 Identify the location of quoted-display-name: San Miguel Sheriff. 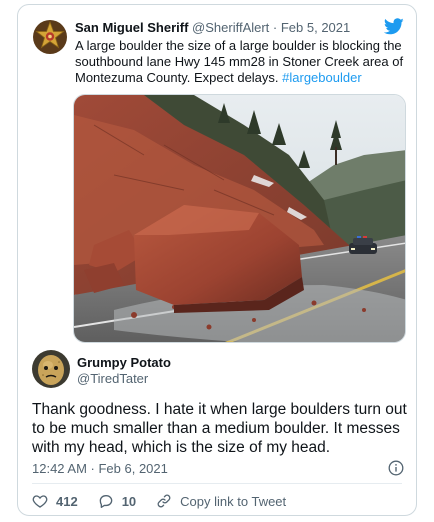
(131, 27).